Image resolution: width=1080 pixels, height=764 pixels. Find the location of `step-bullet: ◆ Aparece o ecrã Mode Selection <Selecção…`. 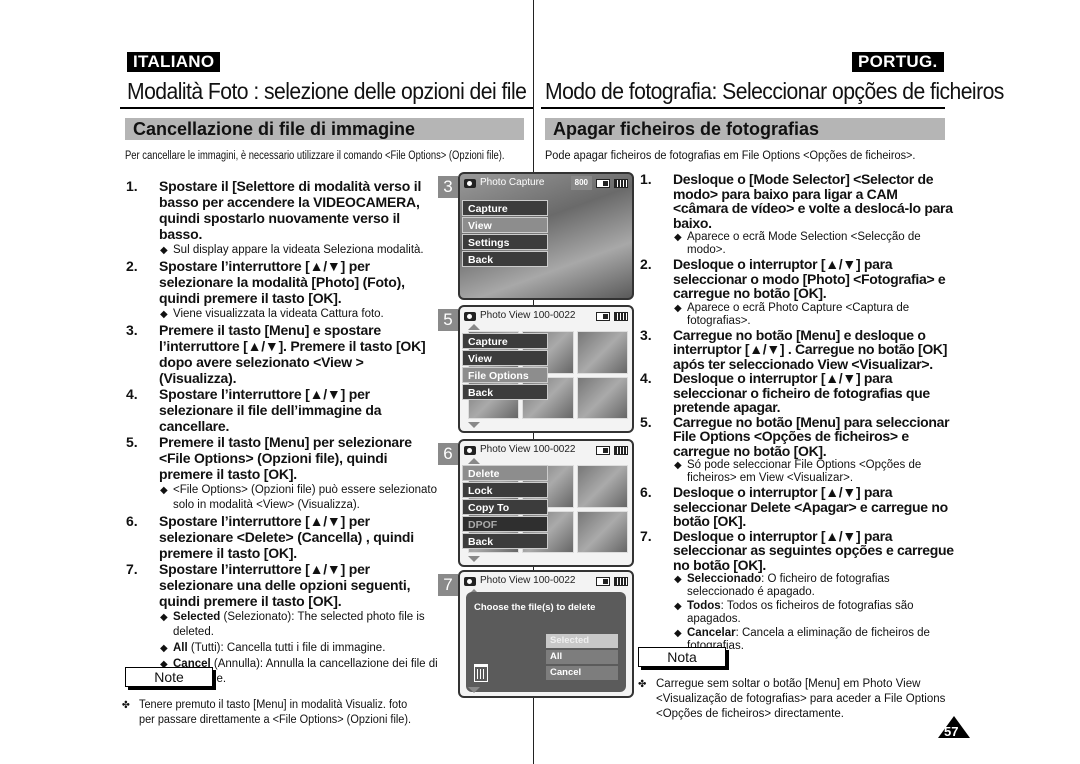

step-bullet: ◆ Aparece o ecrã Mode Selection <Selecção… is located at coordinates (814, 244).